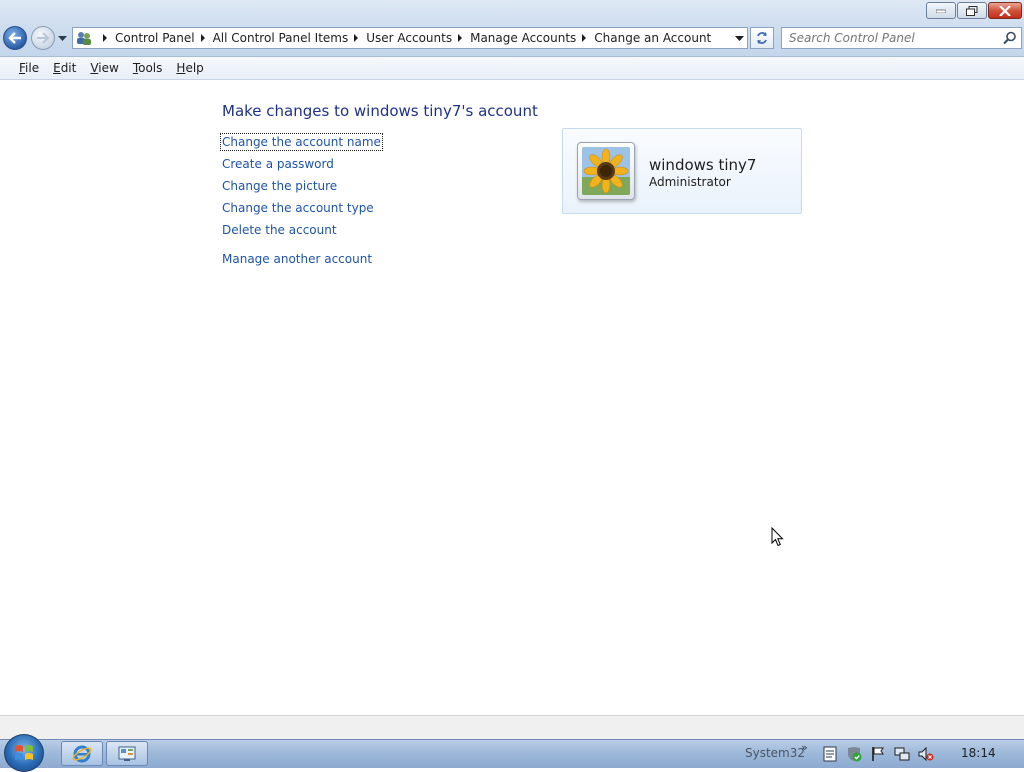  Describe the element at coordinates (512, 727) in the screenshot. I see `status-bar` at that location.